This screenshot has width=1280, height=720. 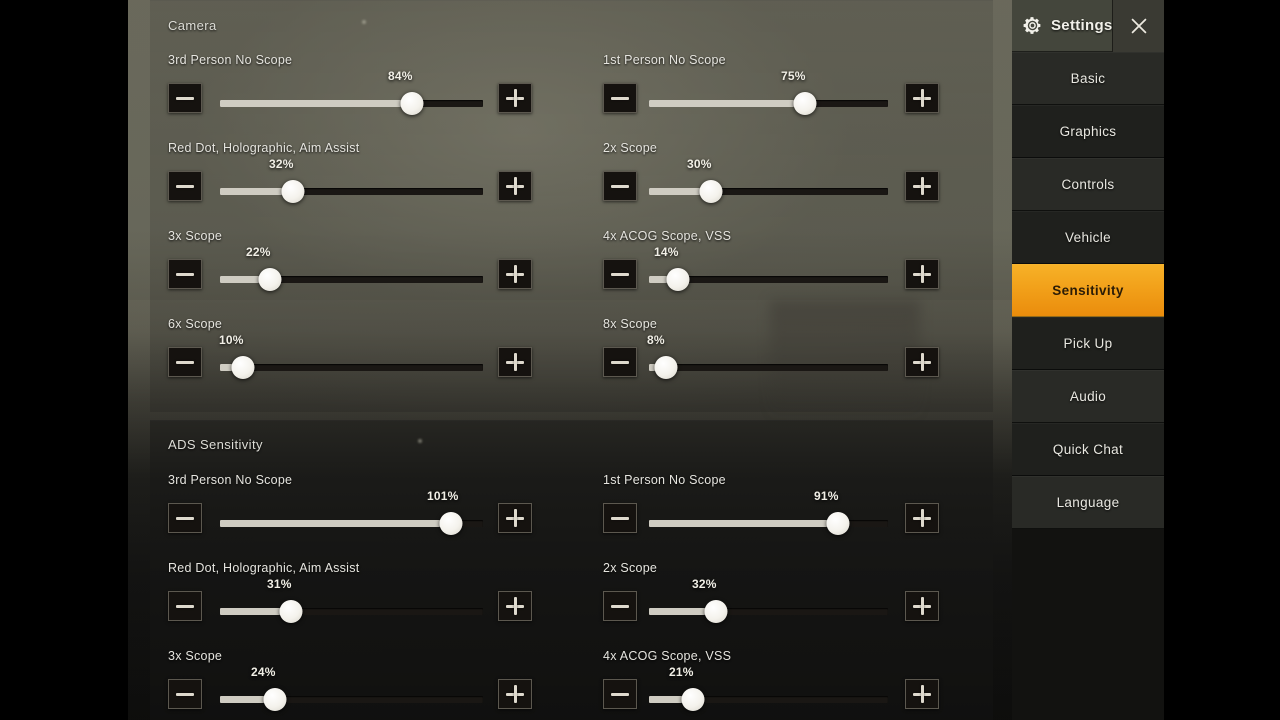 What do you see at coordinates (420, 441) in the screenshot?
I see `dust-speck` at bounding box center [420, 441].